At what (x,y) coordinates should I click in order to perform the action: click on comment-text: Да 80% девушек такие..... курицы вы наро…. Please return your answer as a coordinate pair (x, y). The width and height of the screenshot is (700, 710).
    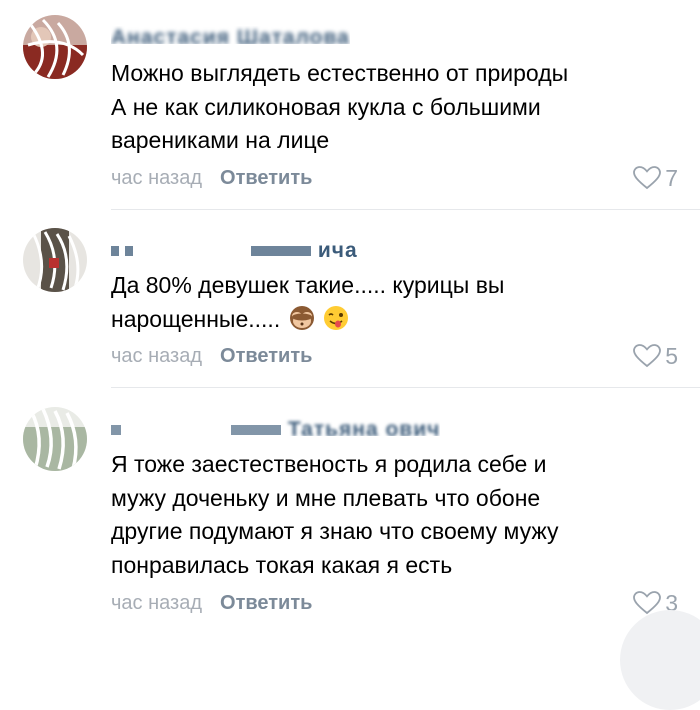
    Looking at the image, I should click on (390, 302).